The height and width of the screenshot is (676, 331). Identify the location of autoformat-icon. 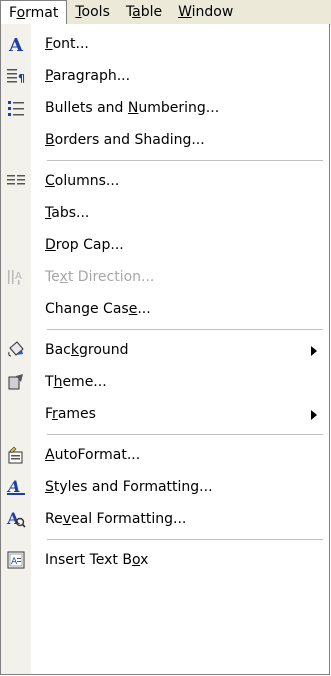
(16, 455).